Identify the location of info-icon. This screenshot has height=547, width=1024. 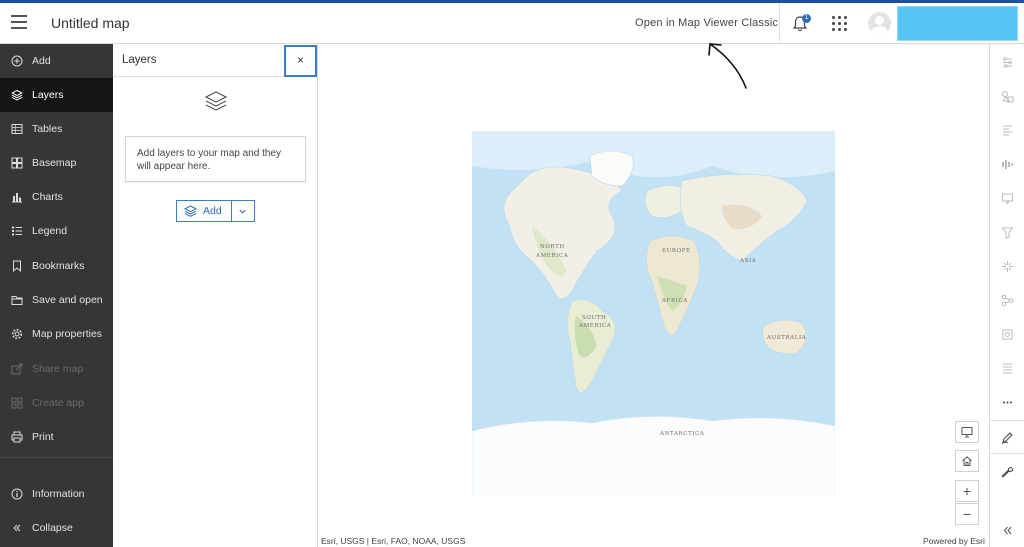
(17, 494).